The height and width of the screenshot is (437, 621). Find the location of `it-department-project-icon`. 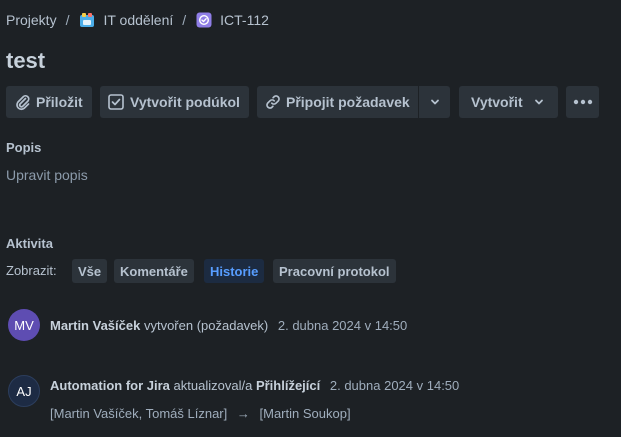

it-department-project-icon is located at coordinates (87, 20).